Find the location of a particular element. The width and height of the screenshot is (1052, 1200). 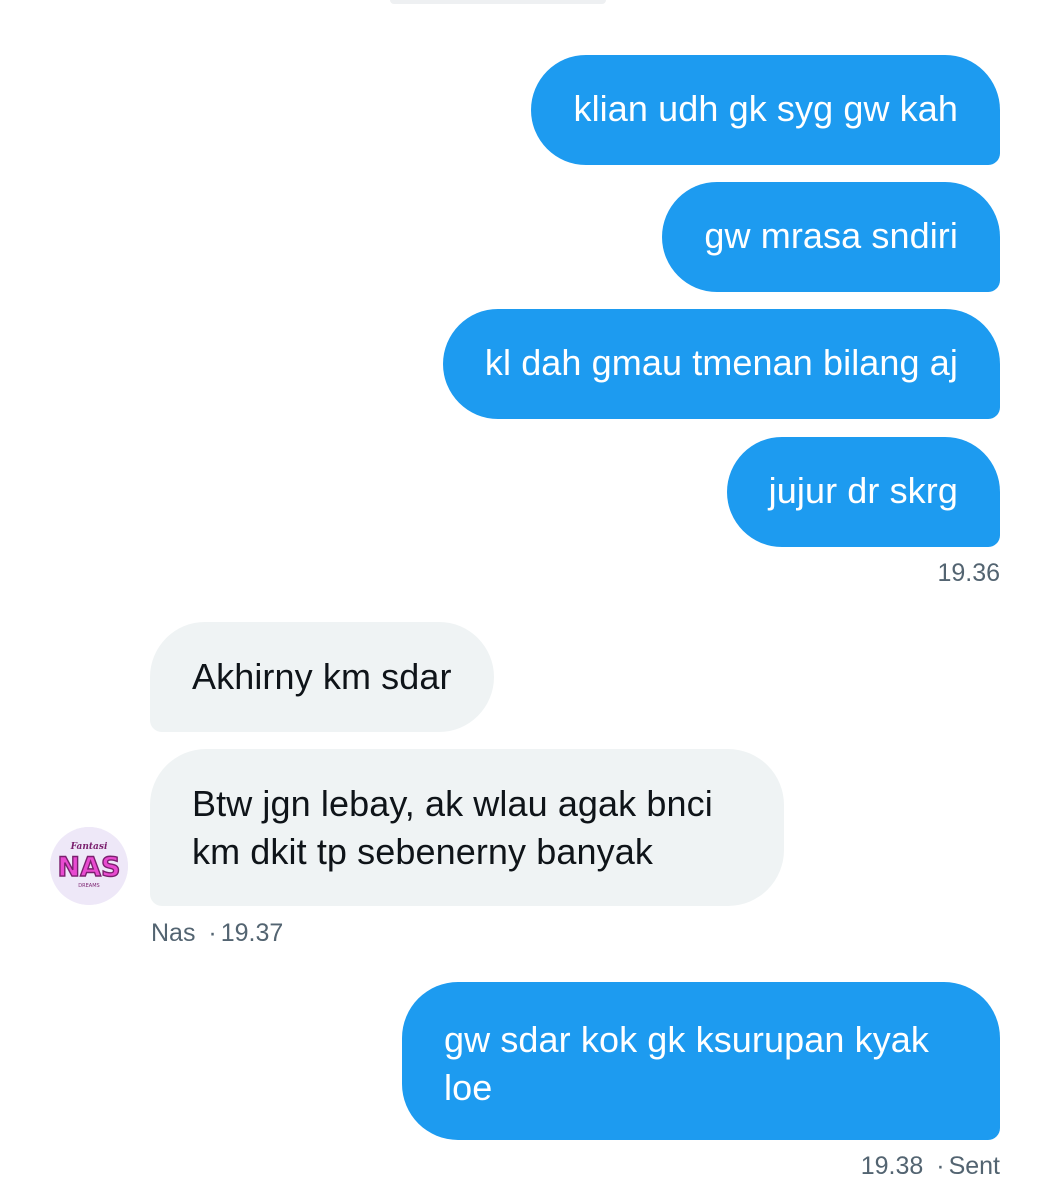

message-bubble-outgoing: klian udh gk syg gw kah is located at coordinates (765, 110).